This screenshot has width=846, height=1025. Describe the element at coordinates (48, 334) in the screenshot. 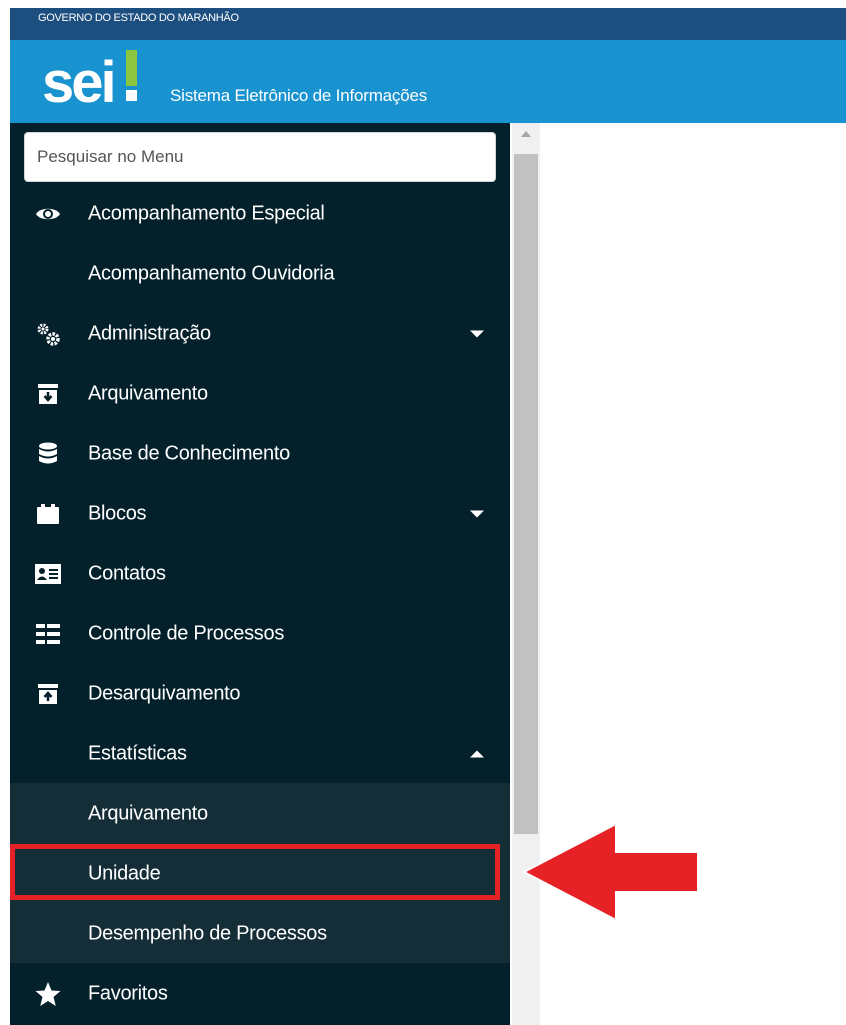

I see `gears-icon` at that location.